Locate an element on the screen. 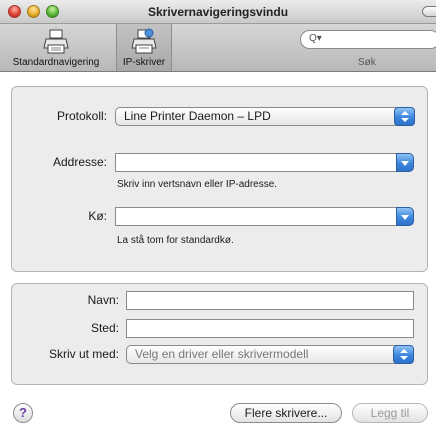 This screenshot has height=442, width=436. address-dropdown-icon is located at coordinates (405, 162).